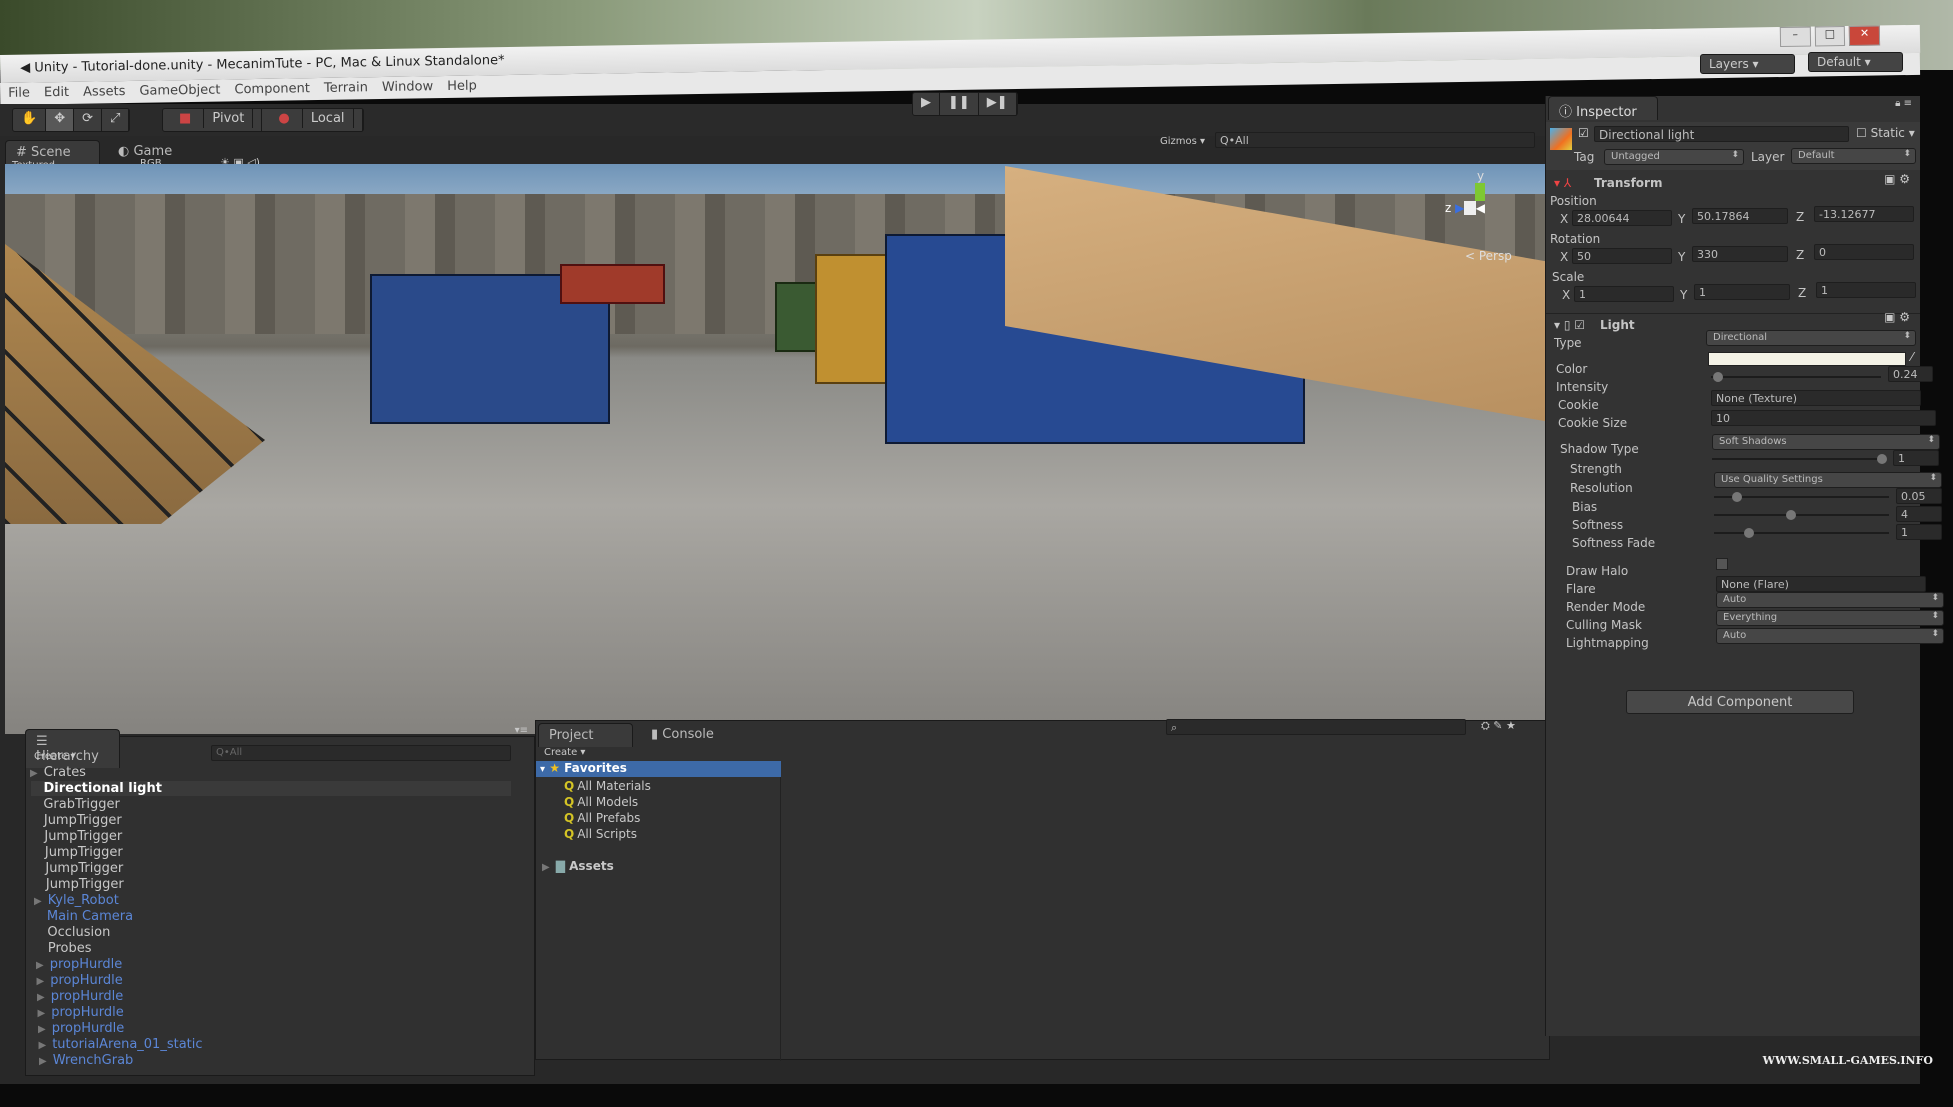  I want to click on intensity-slider, so click(1796, 377).